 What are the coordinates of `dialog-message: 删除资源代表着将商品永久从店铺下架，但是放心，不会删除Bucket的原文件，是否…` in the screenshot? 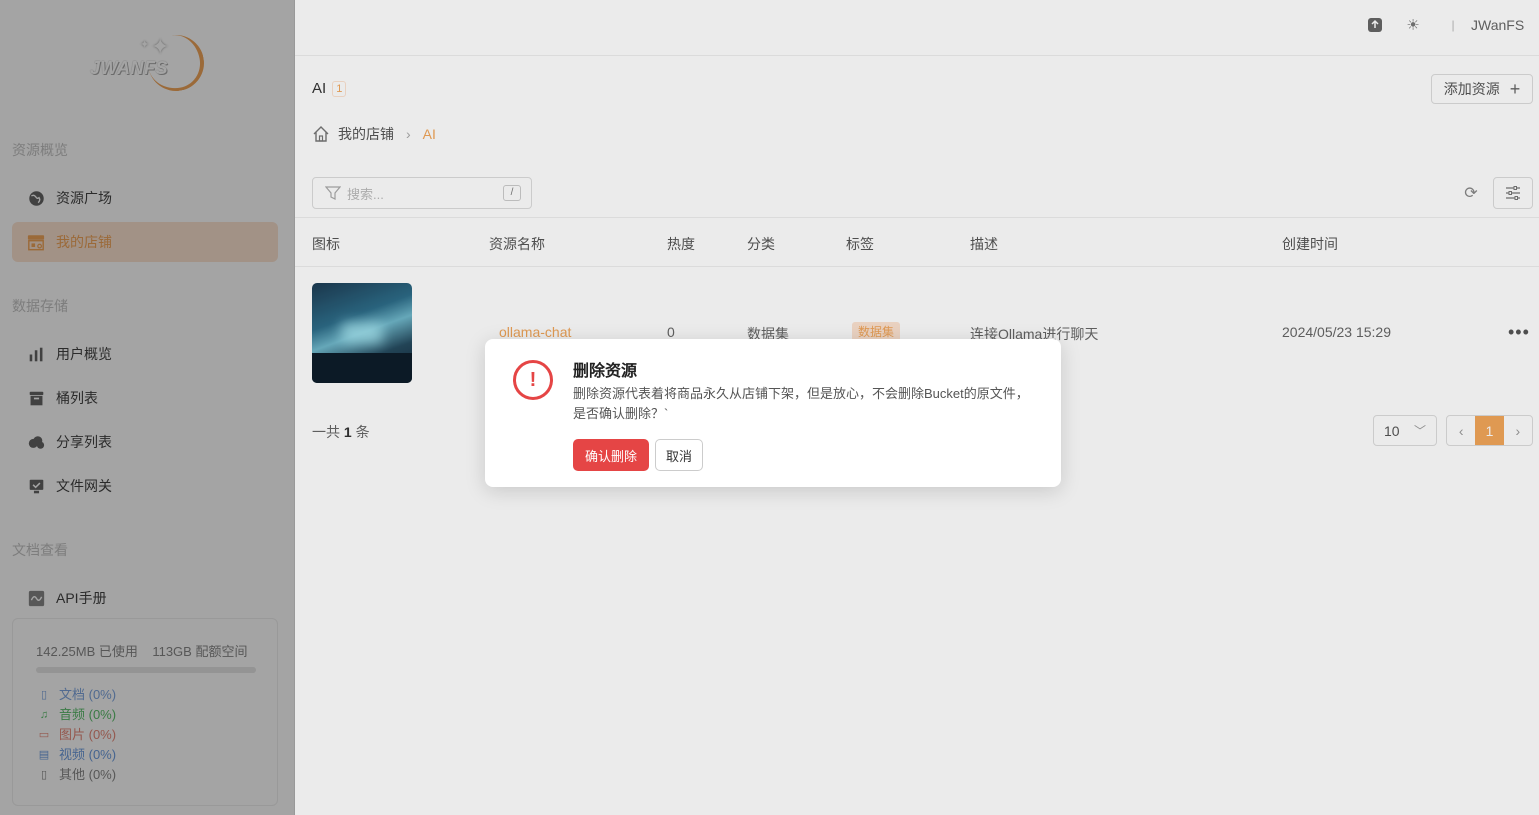 It's located at (801, 403).